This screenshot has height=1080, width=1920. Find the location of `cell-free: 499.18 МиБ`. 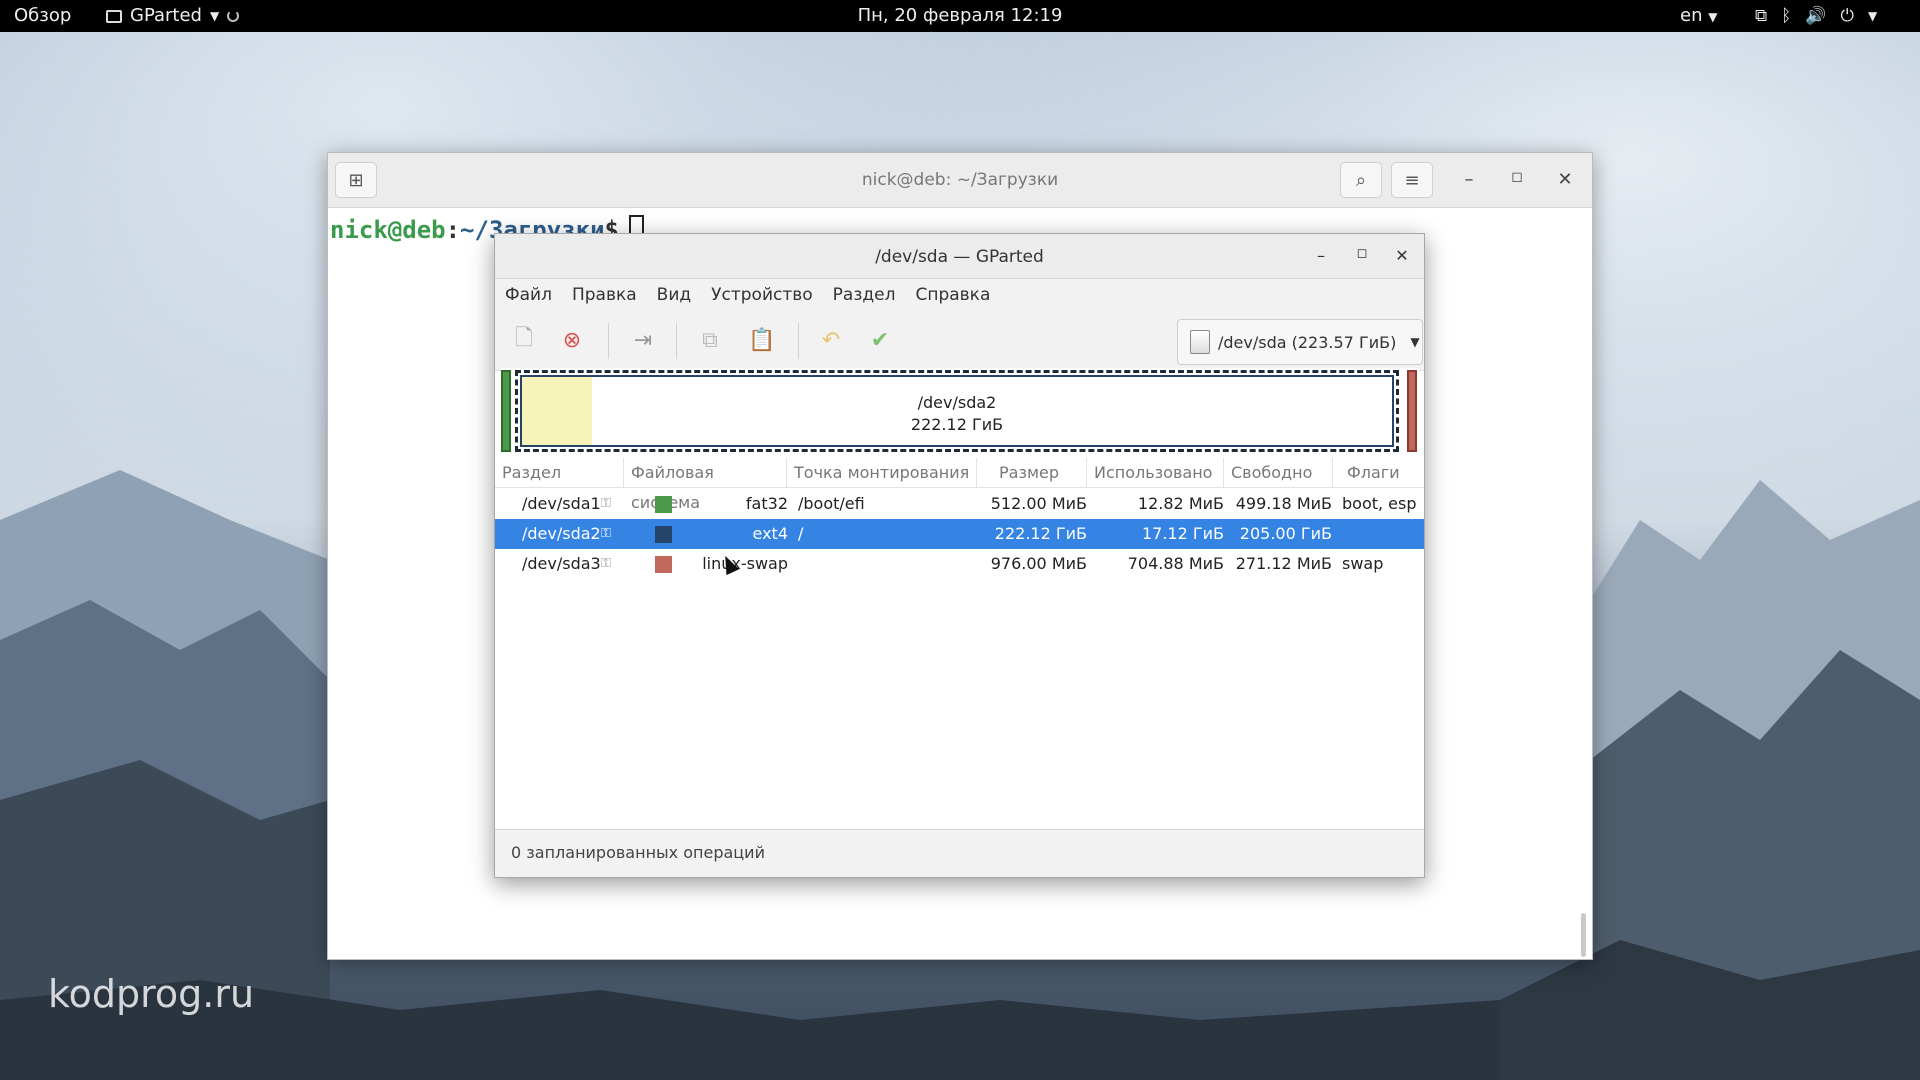

cell-free: 499.18 МиБ is located at coordinates (1283, 503).